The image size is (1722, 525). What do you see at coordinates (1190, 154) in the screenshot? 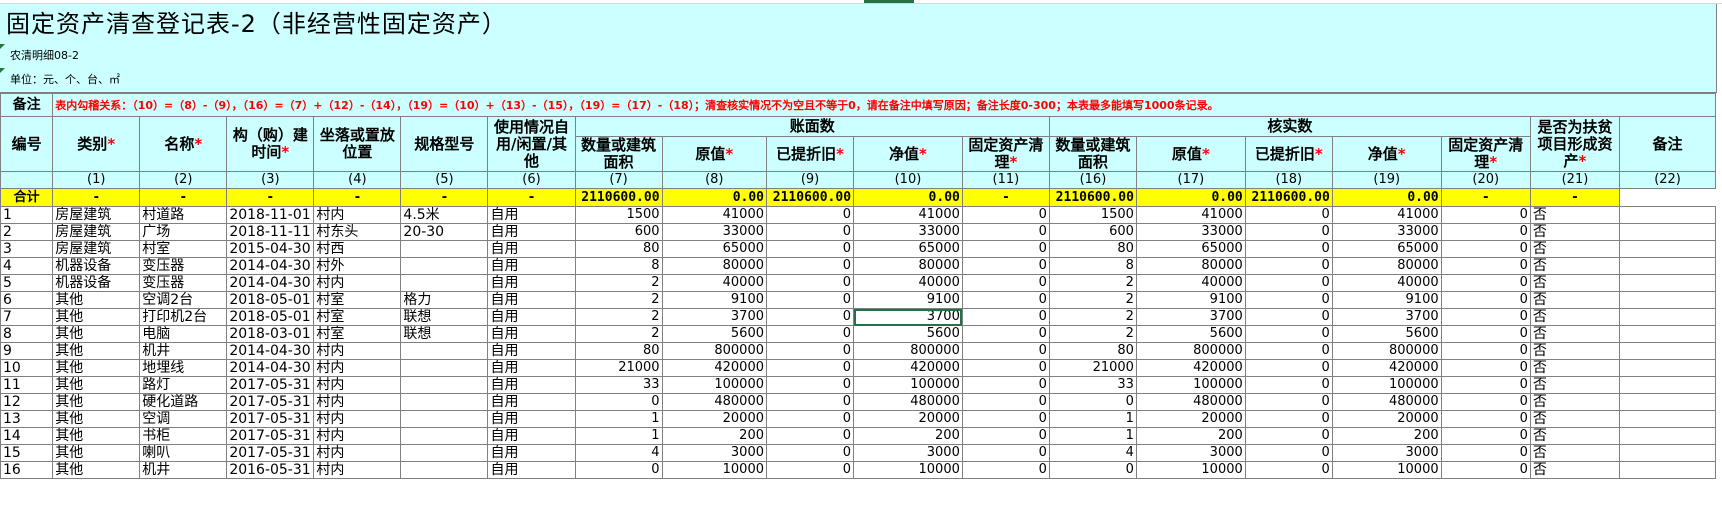
I see `header-orig-ver: 原值*` at bounding box center [1190, 154].